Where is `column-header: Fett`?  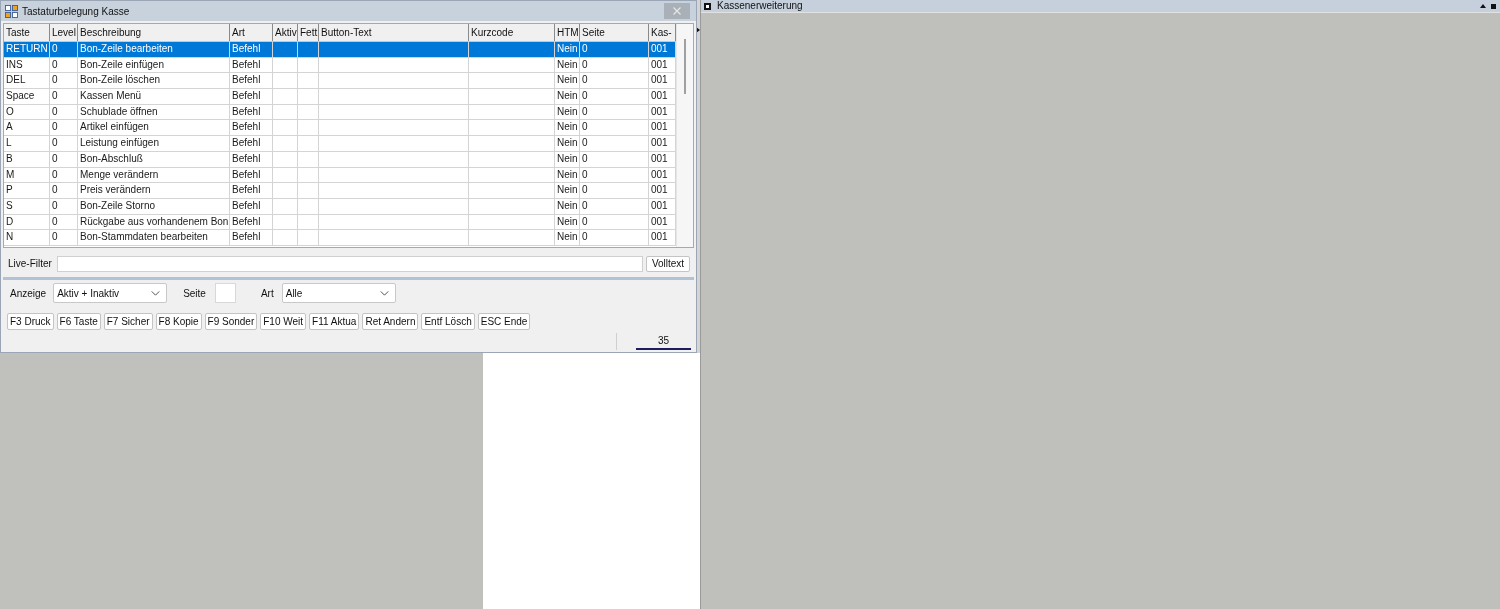 column-header: Fett is located at coordinates (308, 32).